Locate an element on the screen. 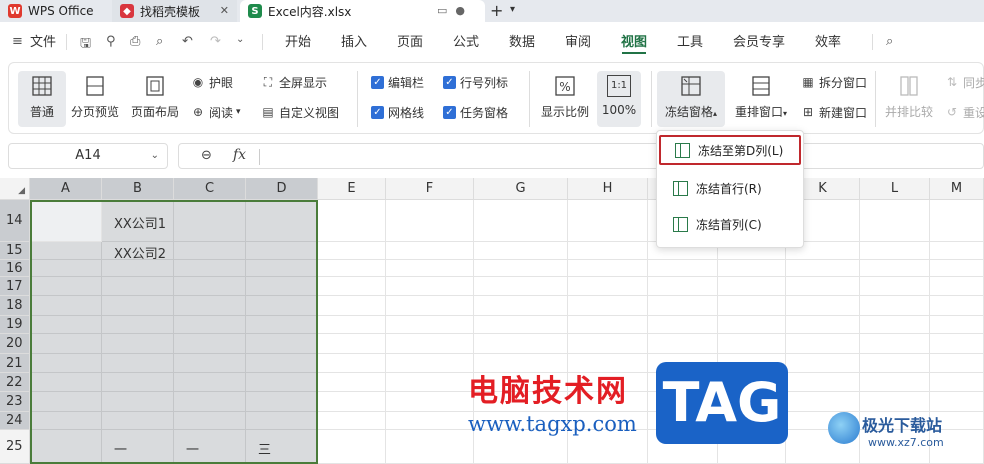 This screenshot has width=984, height=464. cell-k16 is located at coordinates (823, 268).